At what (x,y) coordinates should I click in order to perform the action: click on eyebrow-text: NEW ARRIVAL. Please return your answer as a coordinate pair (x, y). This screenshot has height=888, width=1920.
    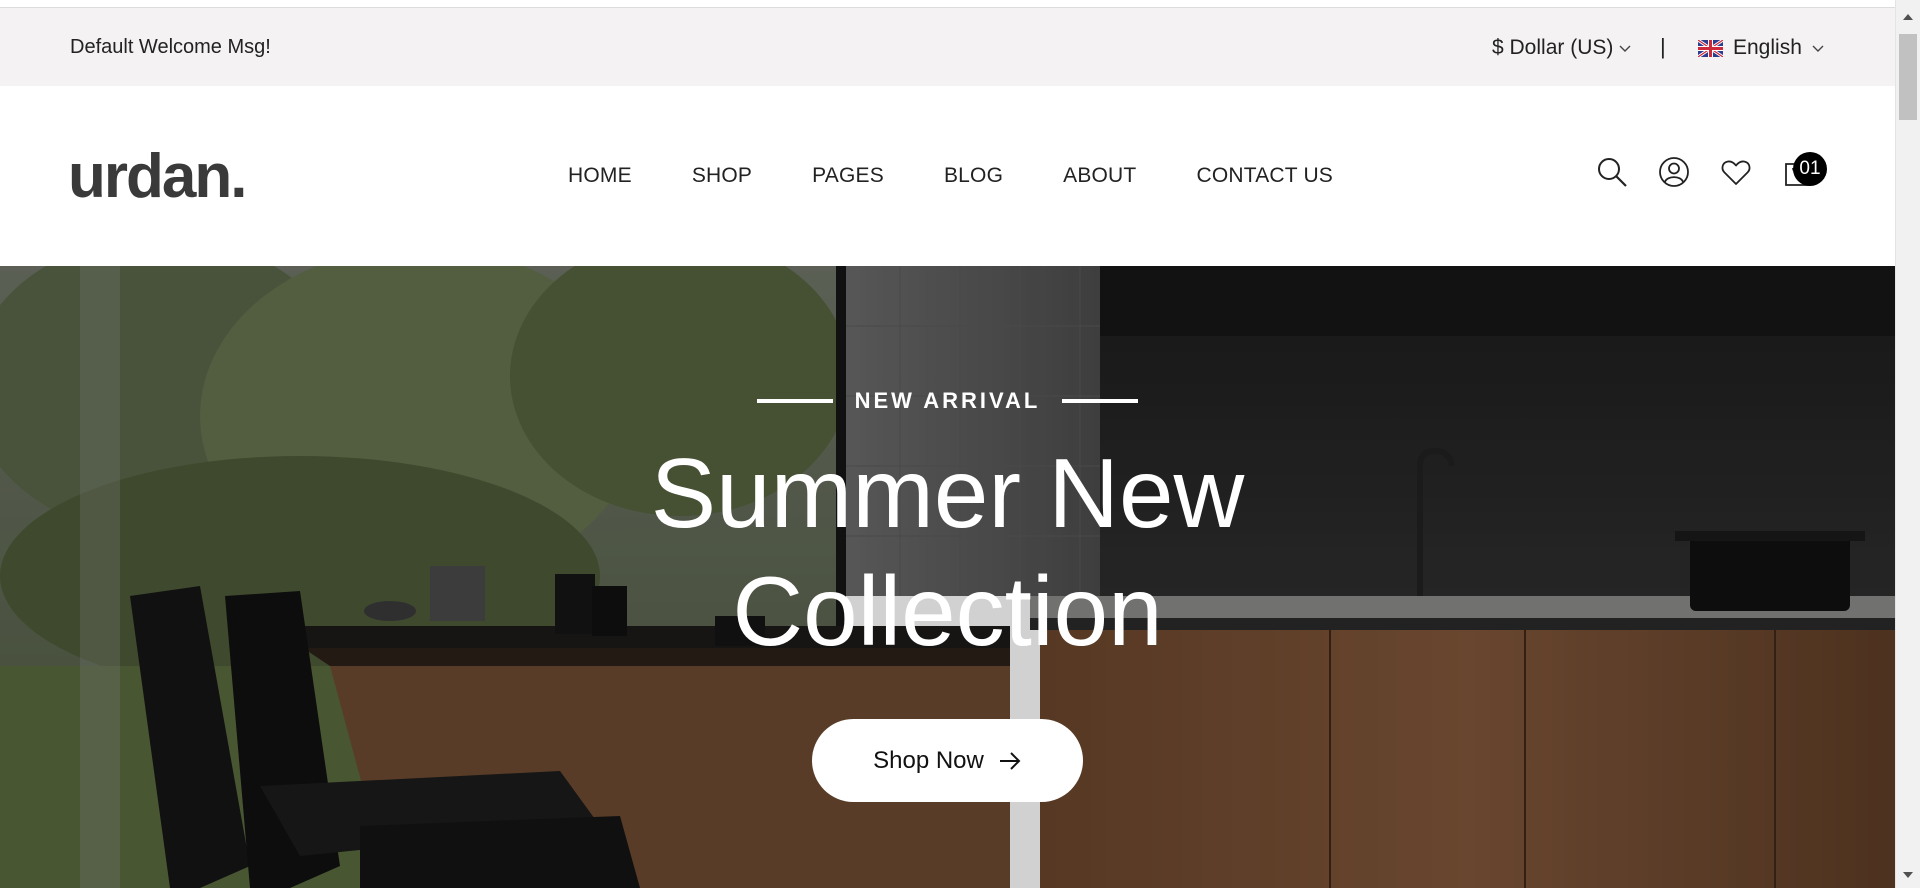
    Looking at the image, I should click on (947, 400).